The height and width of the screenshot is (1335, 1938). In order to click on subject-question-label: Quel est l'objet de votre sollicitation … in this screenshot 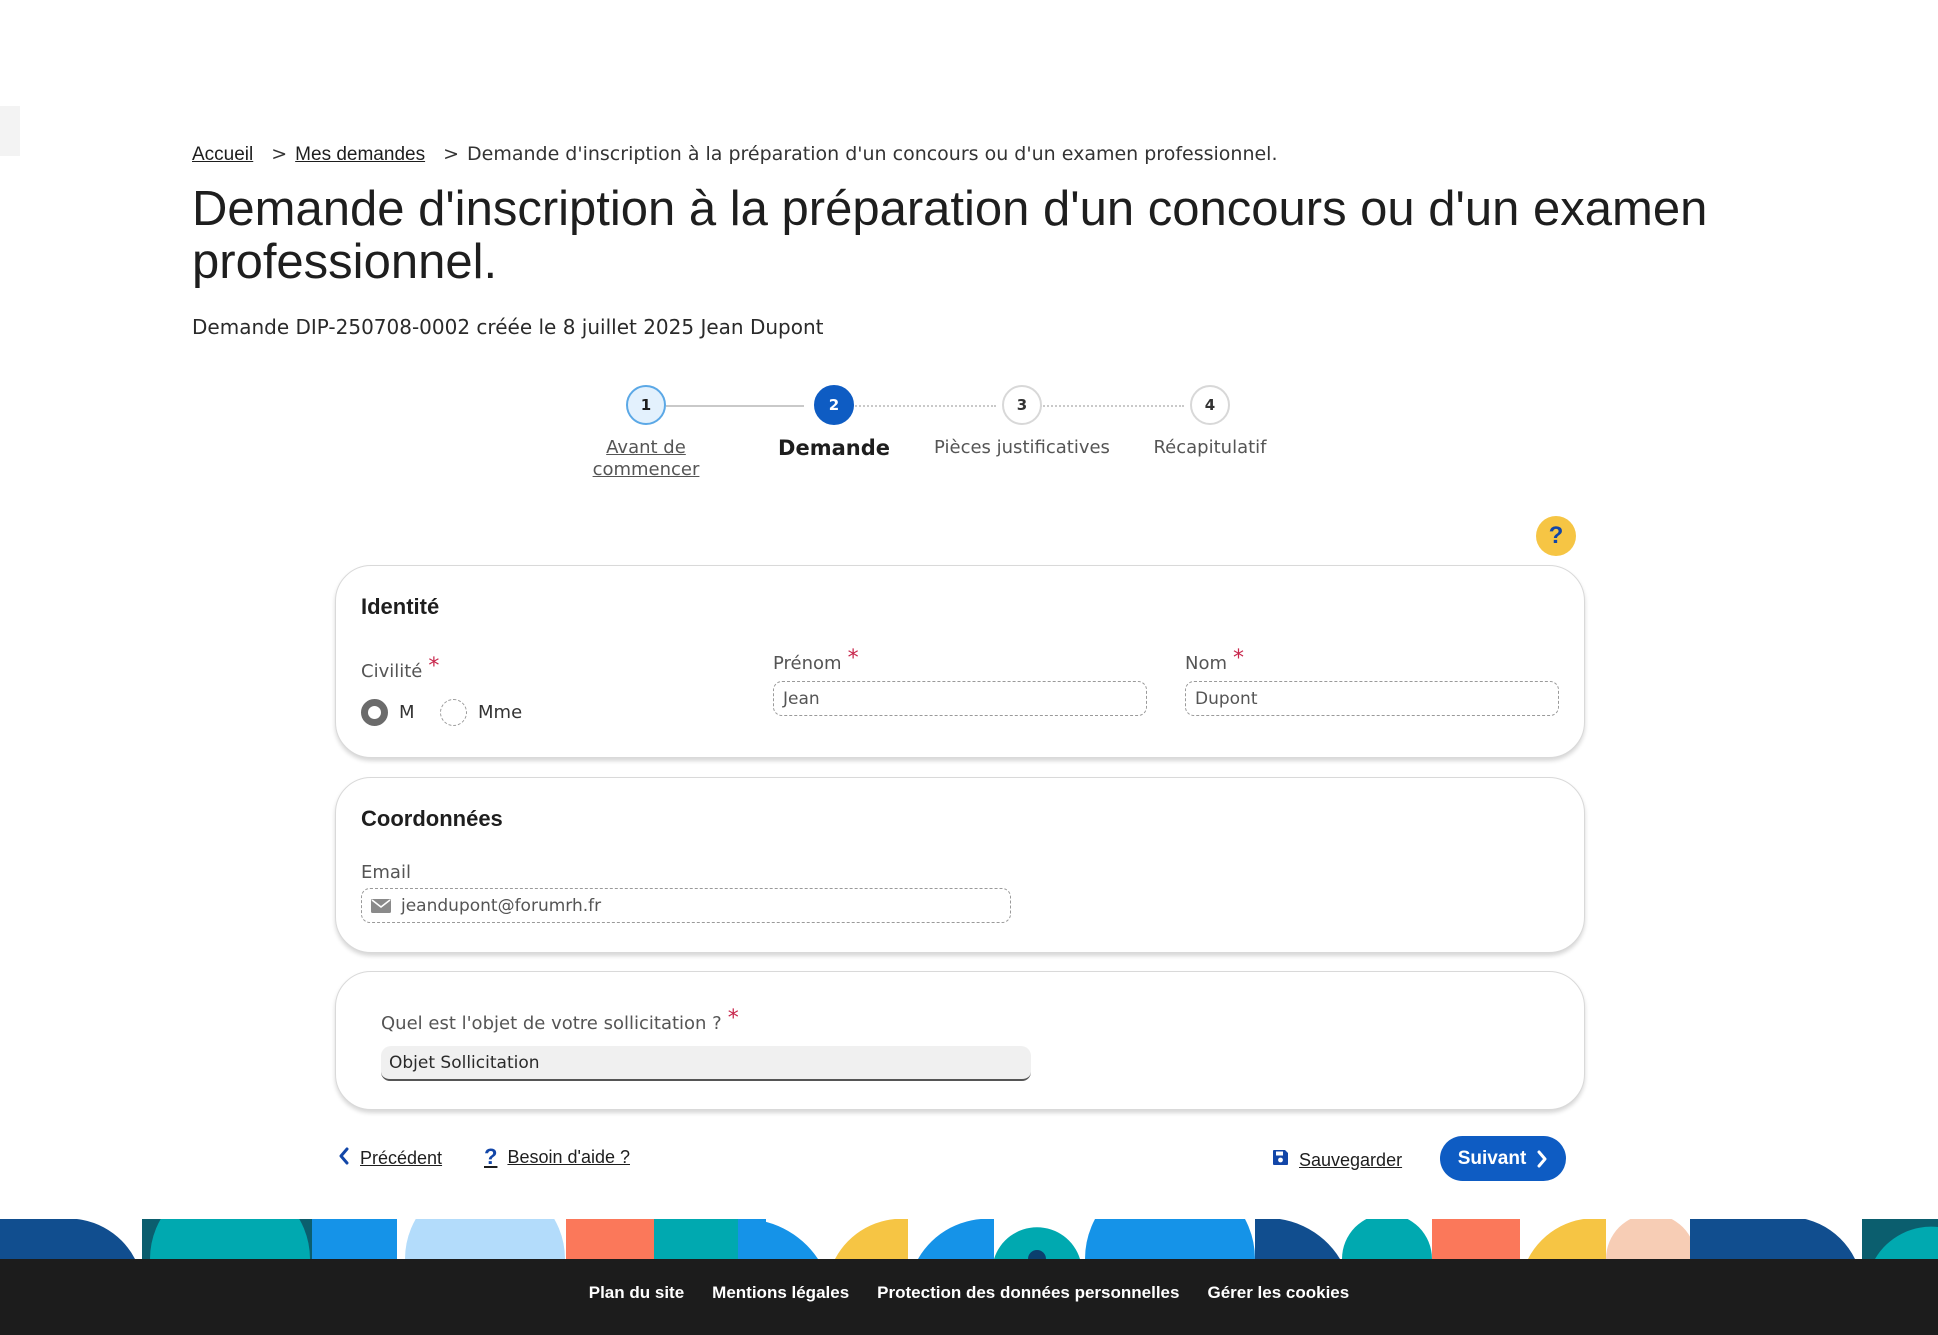, I will do `click(560, 1020)`.